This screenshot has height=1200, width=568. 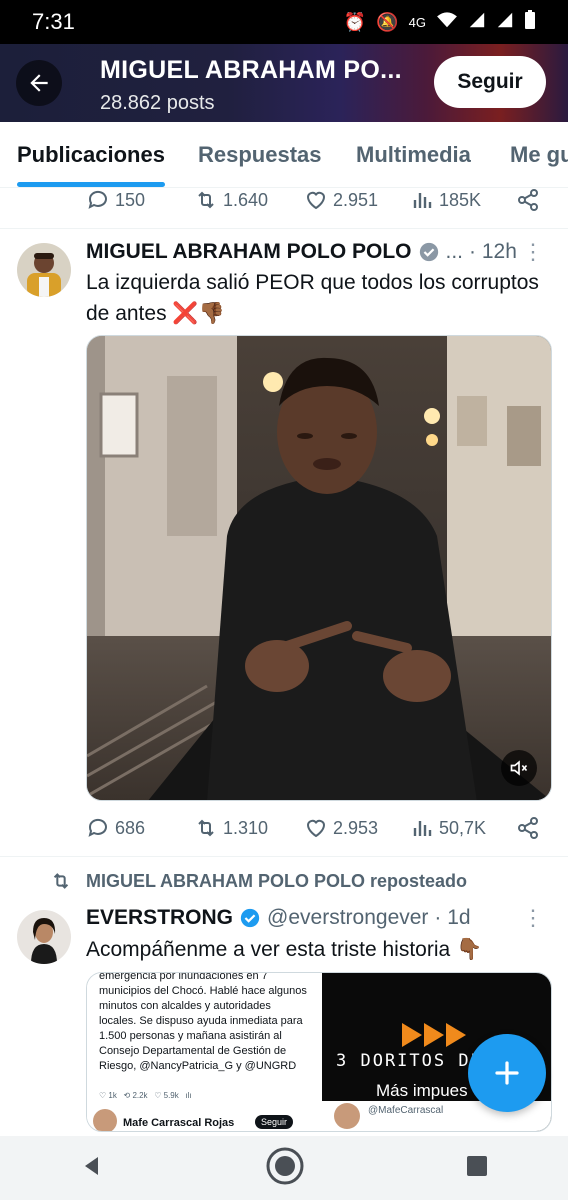 What do you see at coordinates (246, 827) in the screenshot?
I see `repost-count: 1.310` at bounding box center [246, 827].